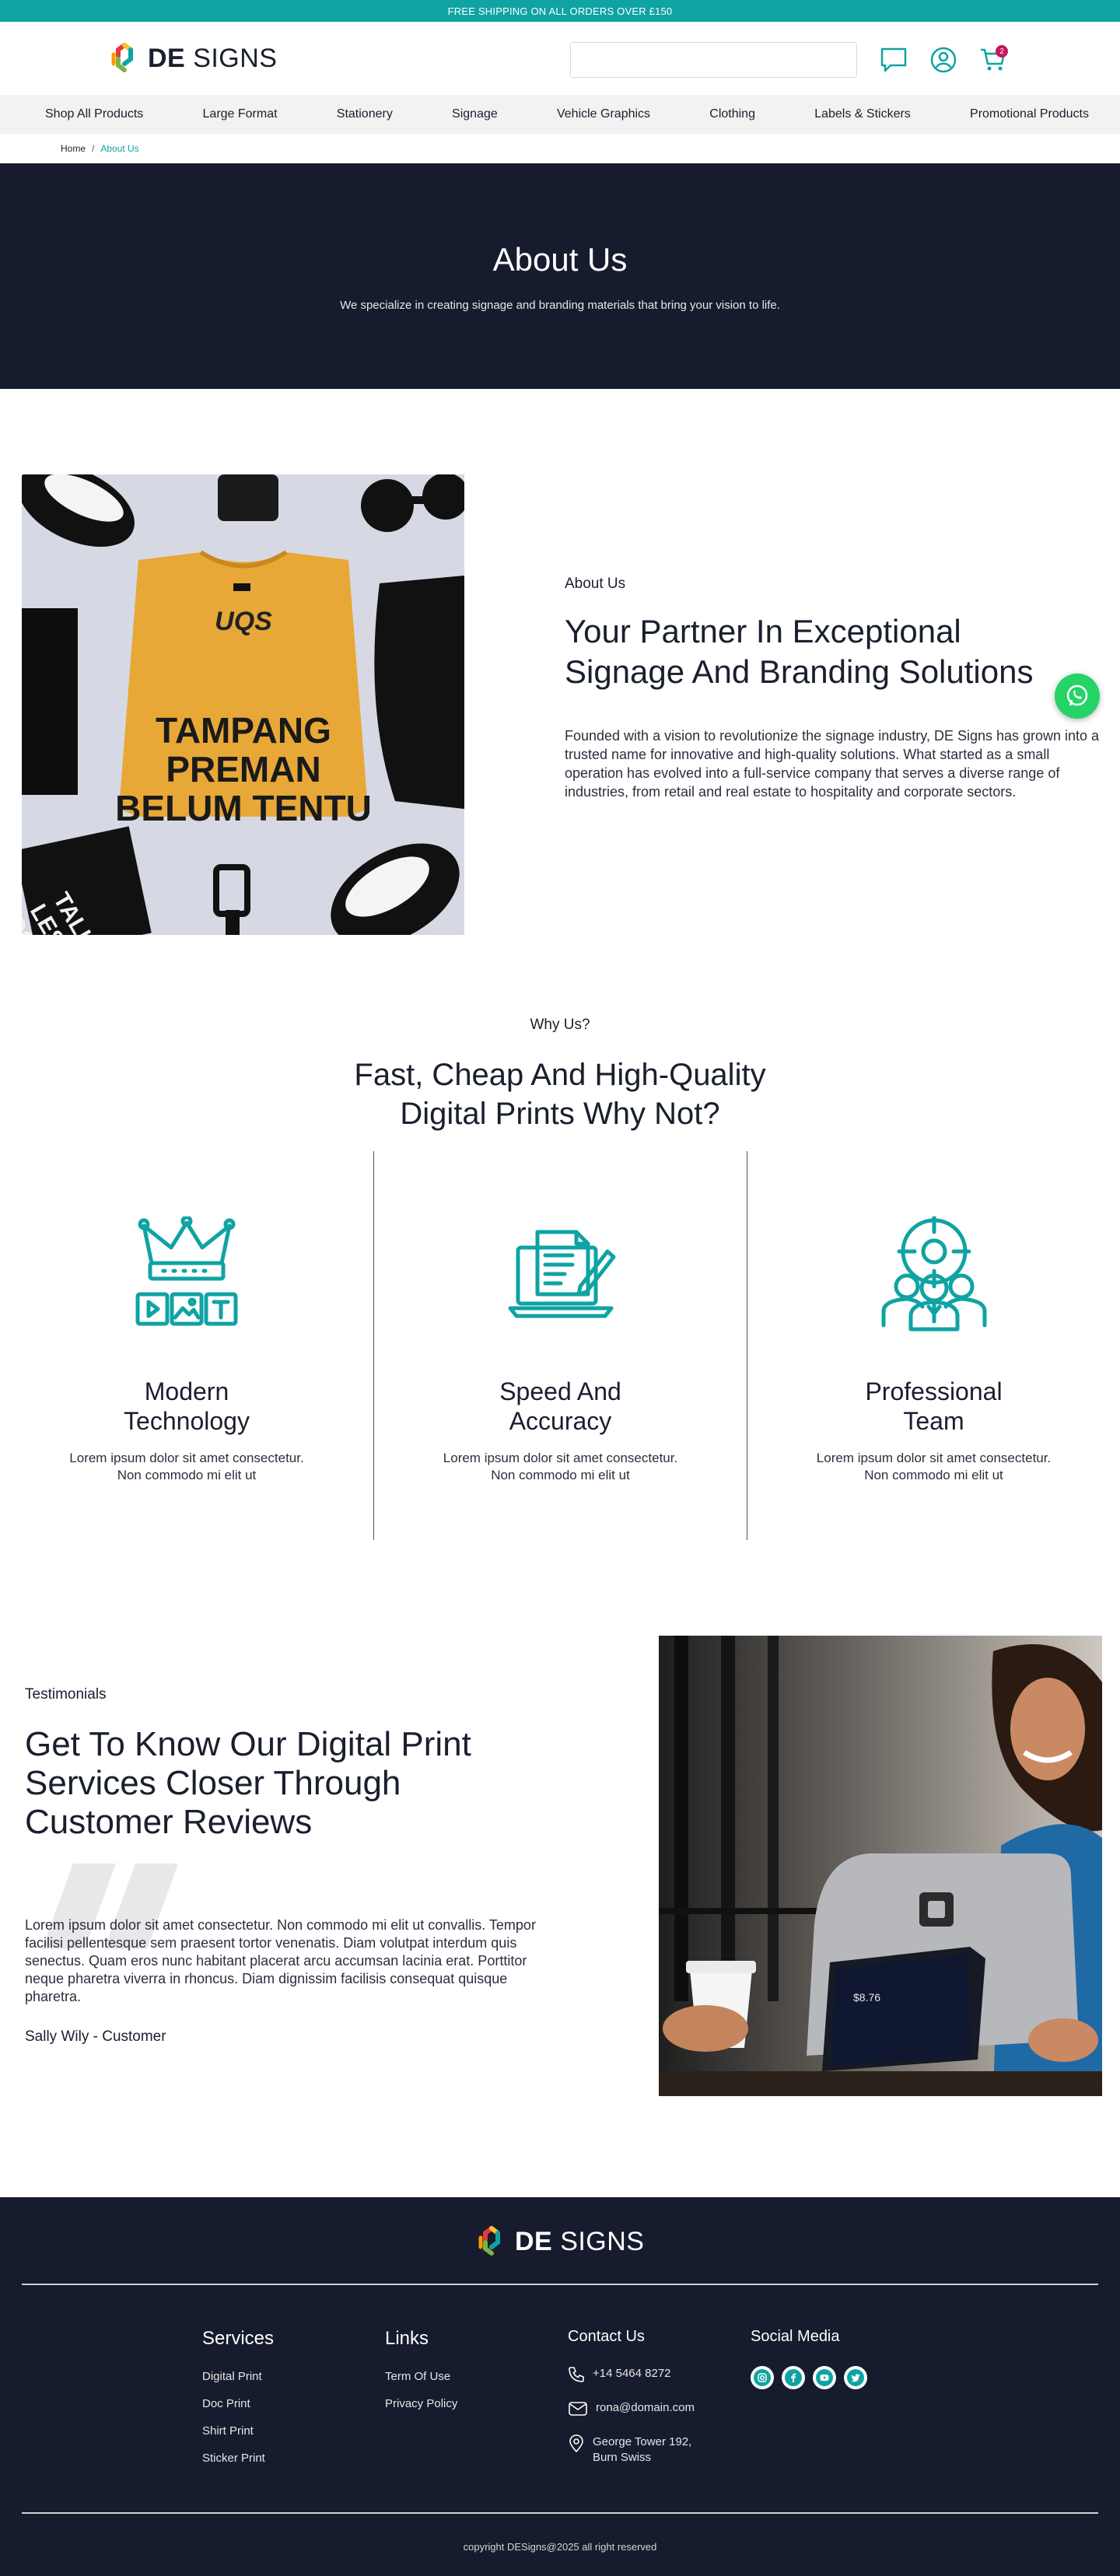  Describe the element at coordinates (560, 1406) in the screenshot. I see `feature-title: Speed And Accuracy` at that location.